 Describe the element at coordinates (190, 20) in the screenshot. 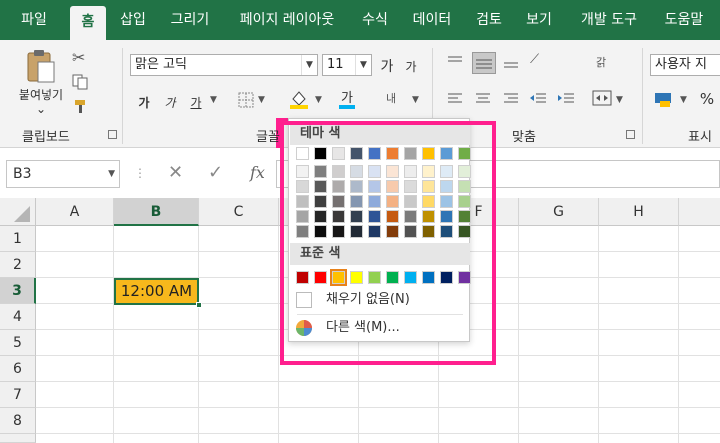

I see `tab-draw: 그리기` at that location.